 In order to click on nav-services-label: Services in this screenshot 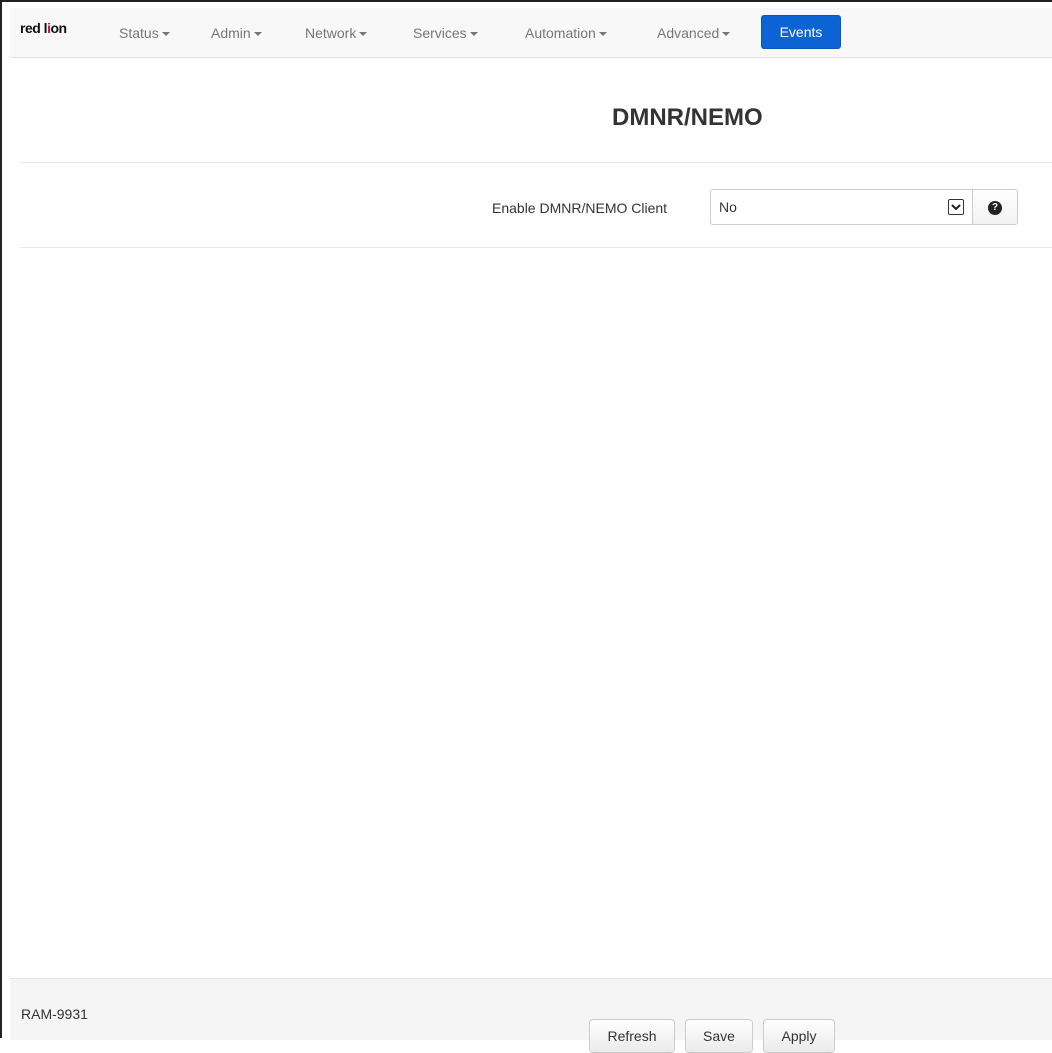, I will do `click(440, 33)`.